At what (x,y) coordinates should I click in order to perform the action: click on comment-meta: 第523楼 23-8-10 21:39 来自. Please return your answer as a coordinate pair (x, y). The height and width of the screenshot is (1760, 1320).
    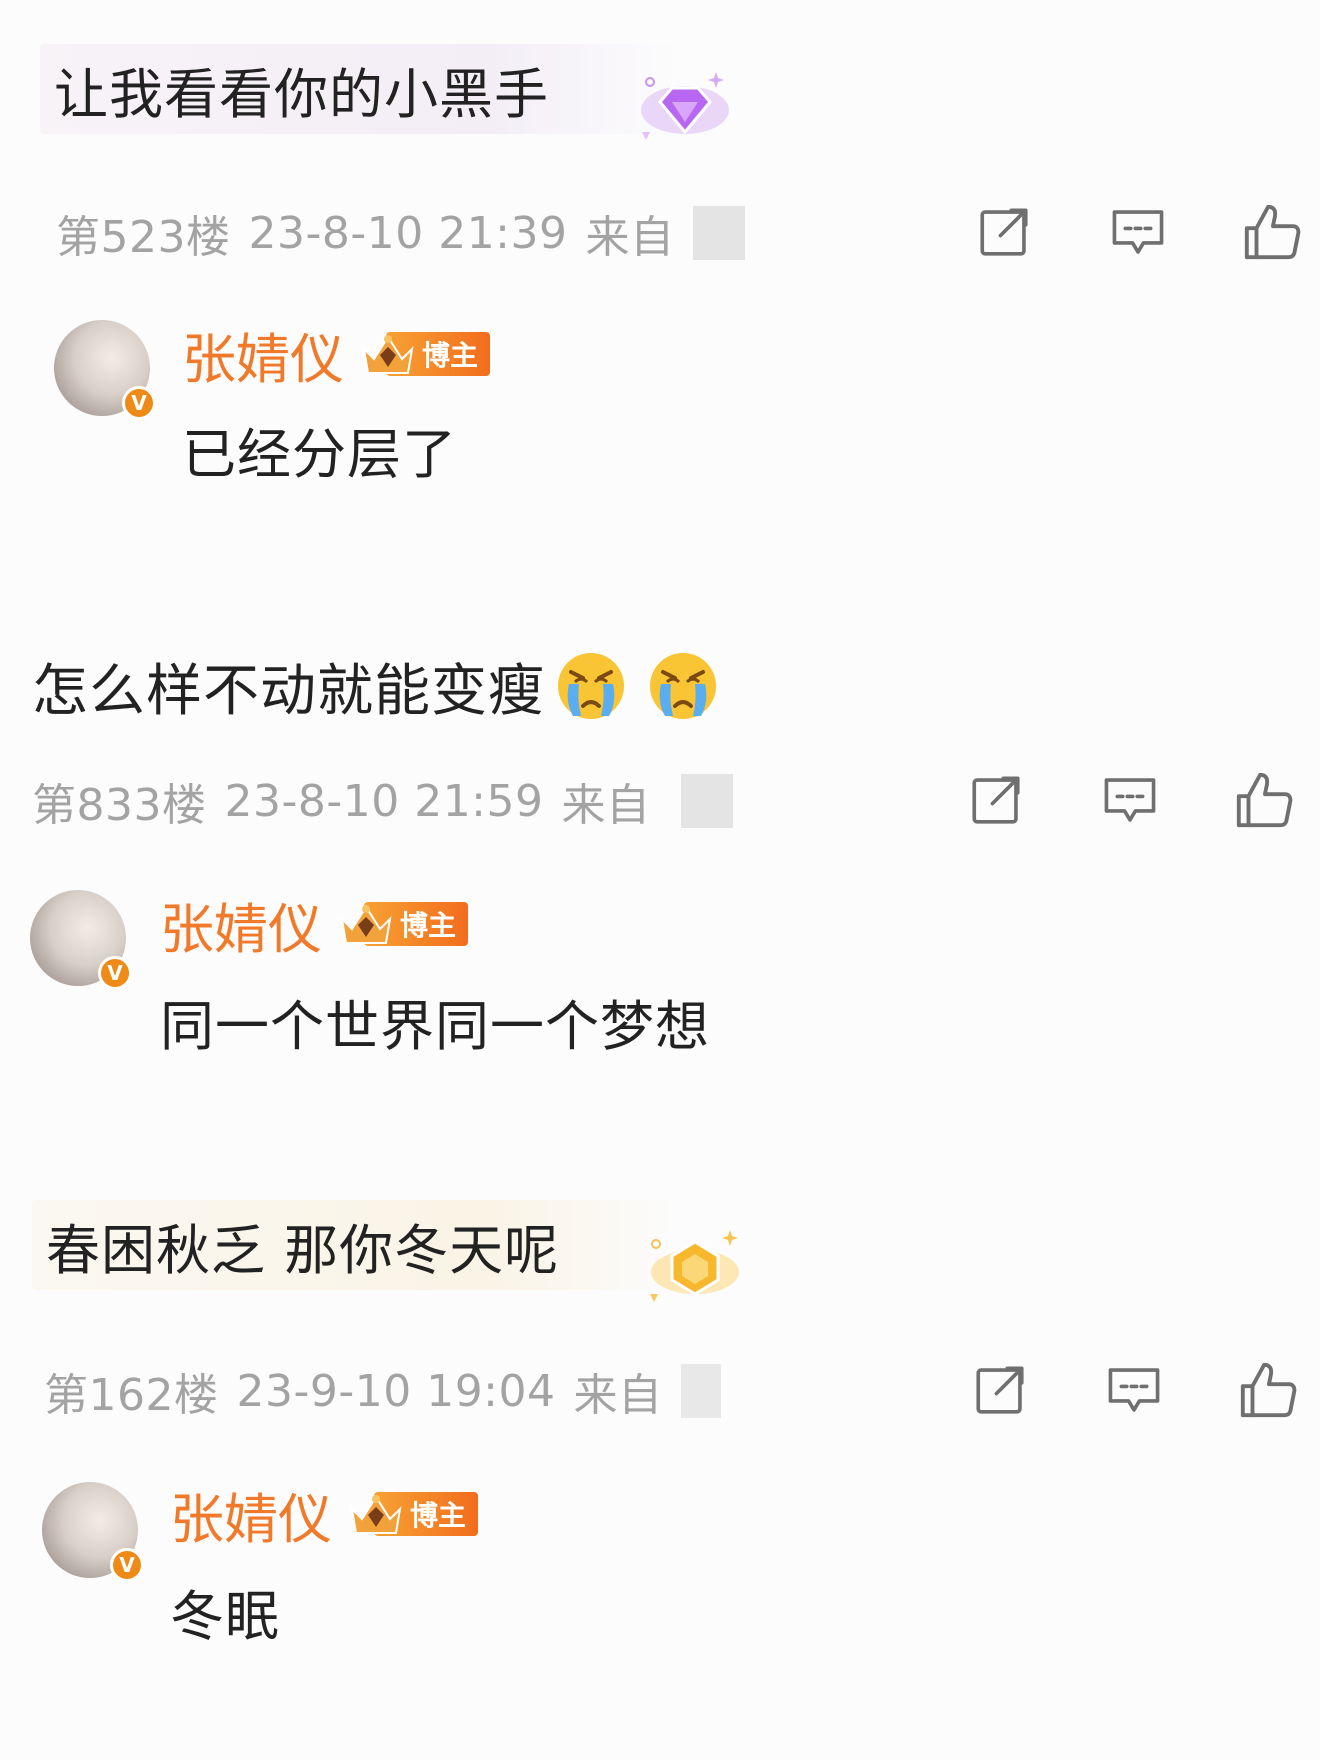
    Looking at the image, I should click on (400, 233).